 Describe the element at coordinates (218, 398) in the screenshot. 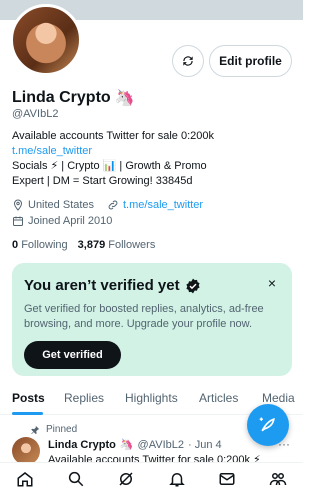

I see `tab-articles: Articles` at that location.